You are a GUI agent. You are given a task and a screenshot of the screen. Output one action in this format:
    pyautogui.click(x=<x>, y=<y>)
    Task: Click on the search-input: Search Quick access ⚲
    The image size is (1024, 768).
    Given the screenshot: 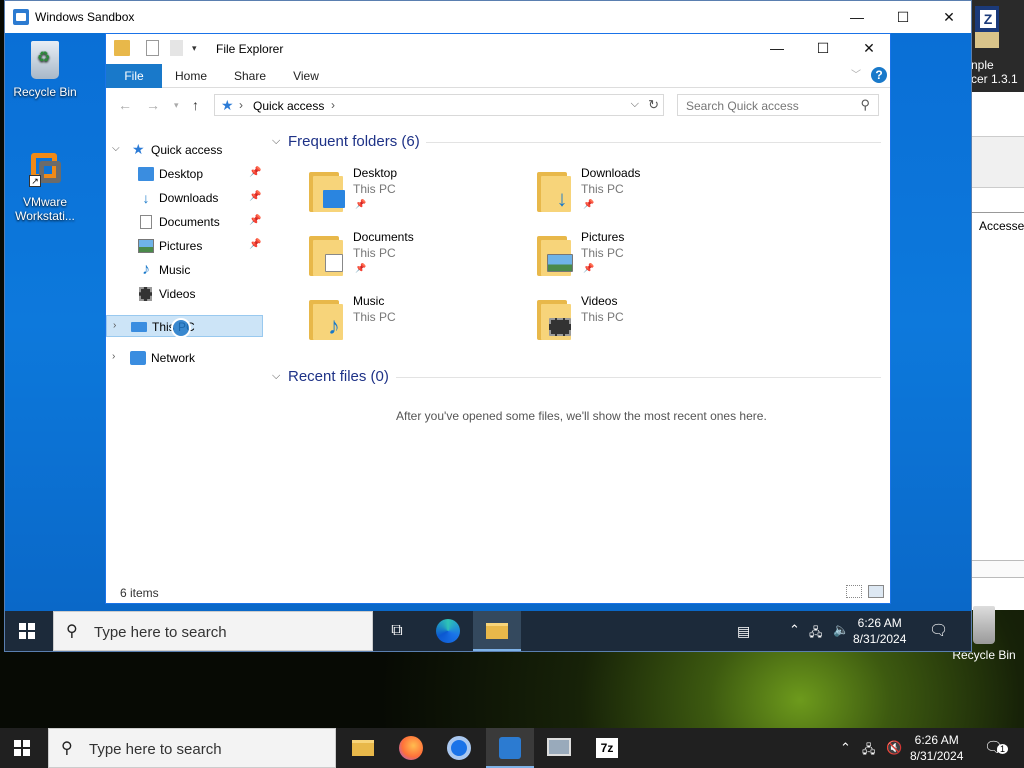 What is the action you would take?
    pyautogui.click(x=778, y=105)
    